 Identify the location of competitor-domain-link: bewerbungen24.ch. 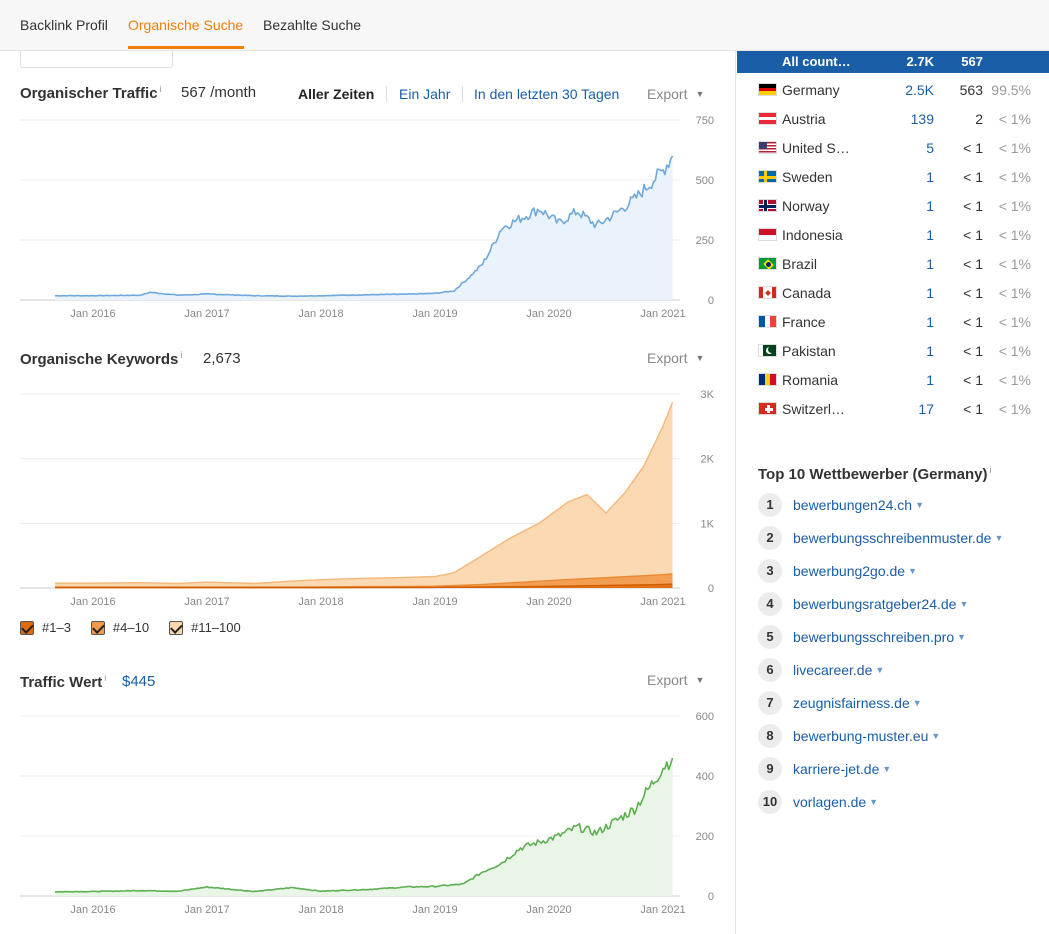
(852, 505).